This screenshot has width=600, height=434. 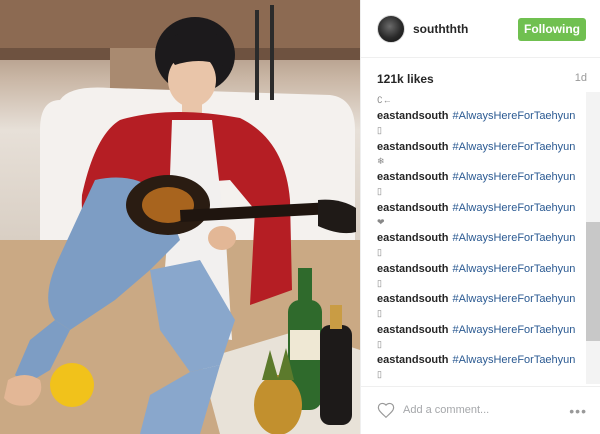 I want to click on hand, so click(x=222, y=238).